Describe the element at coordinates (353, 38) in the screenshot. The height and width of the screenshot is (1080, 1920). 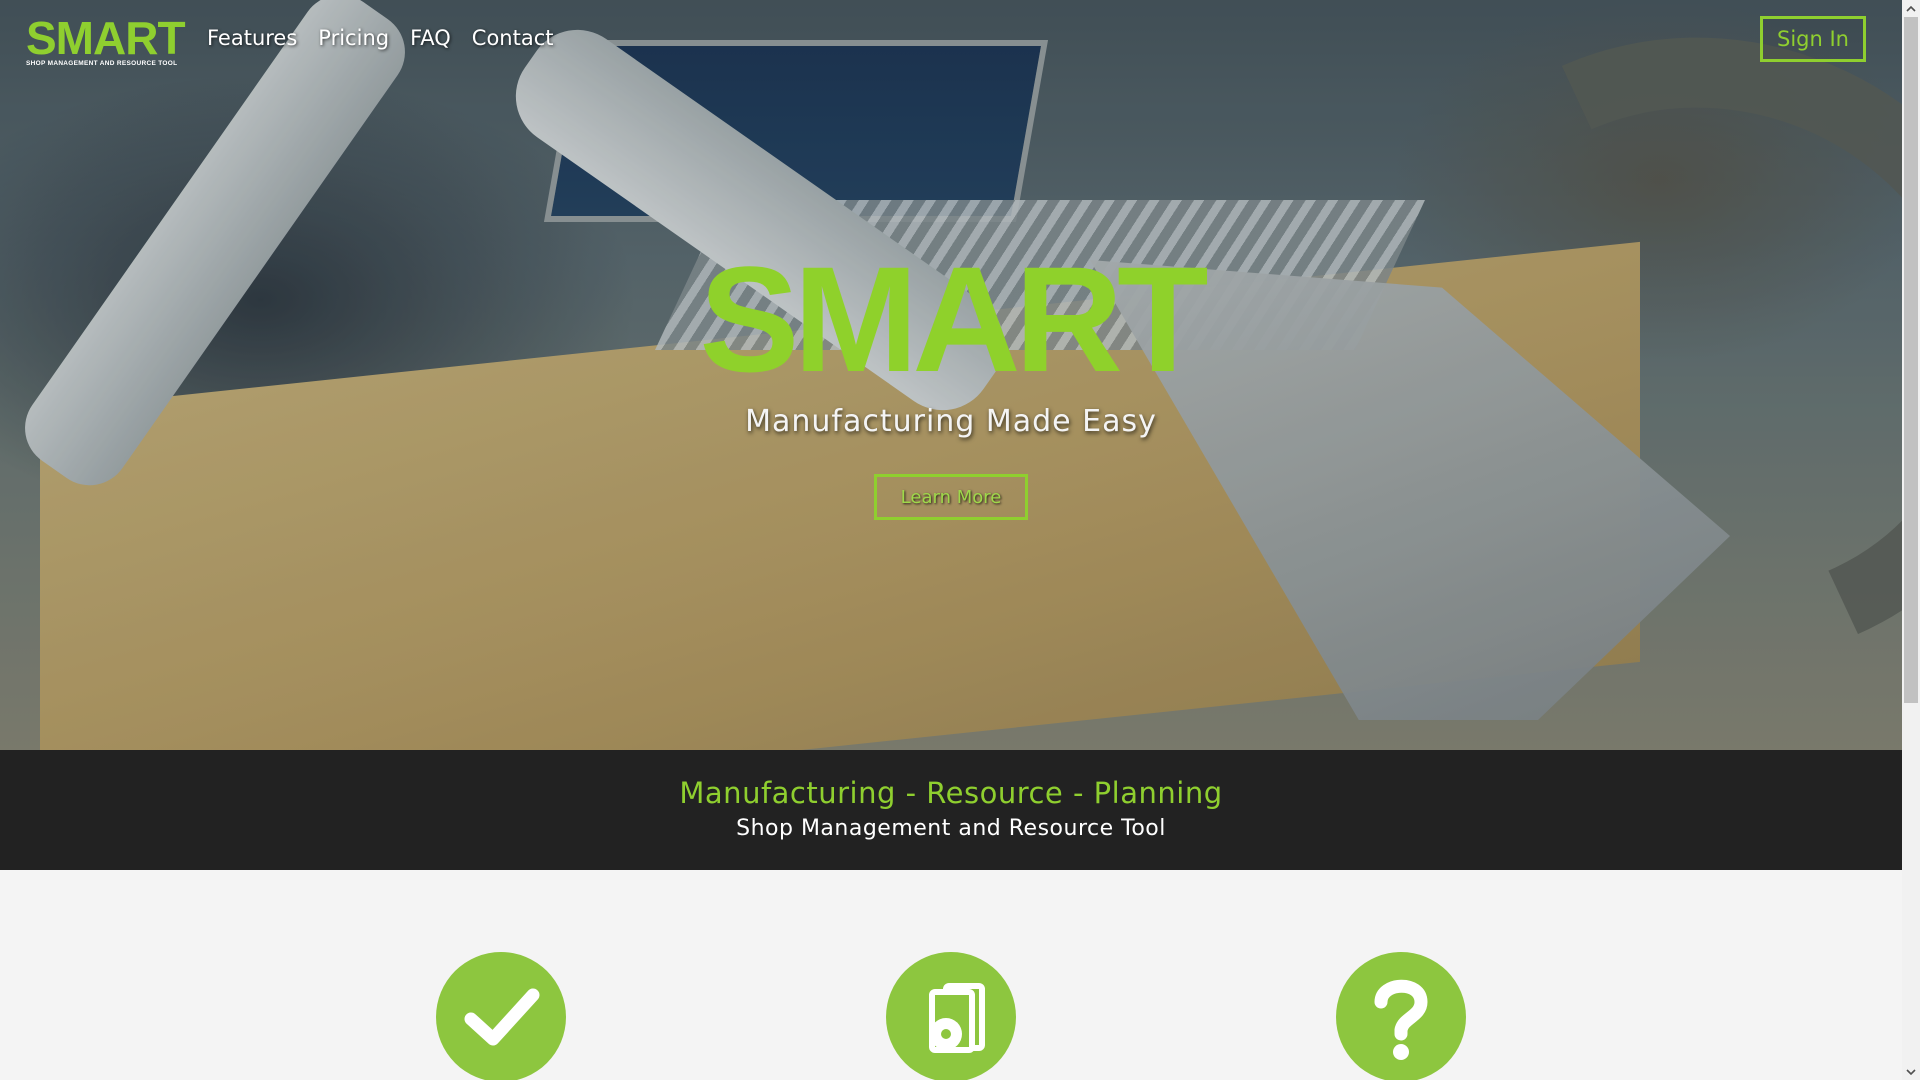
I see `nav-link-pricing: Pricing` at that location.